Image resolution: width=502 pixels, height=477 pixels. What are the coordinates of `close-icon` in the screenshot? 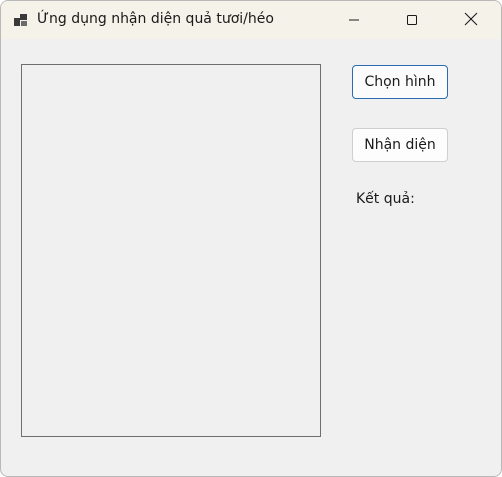 It's located at (471, 20).